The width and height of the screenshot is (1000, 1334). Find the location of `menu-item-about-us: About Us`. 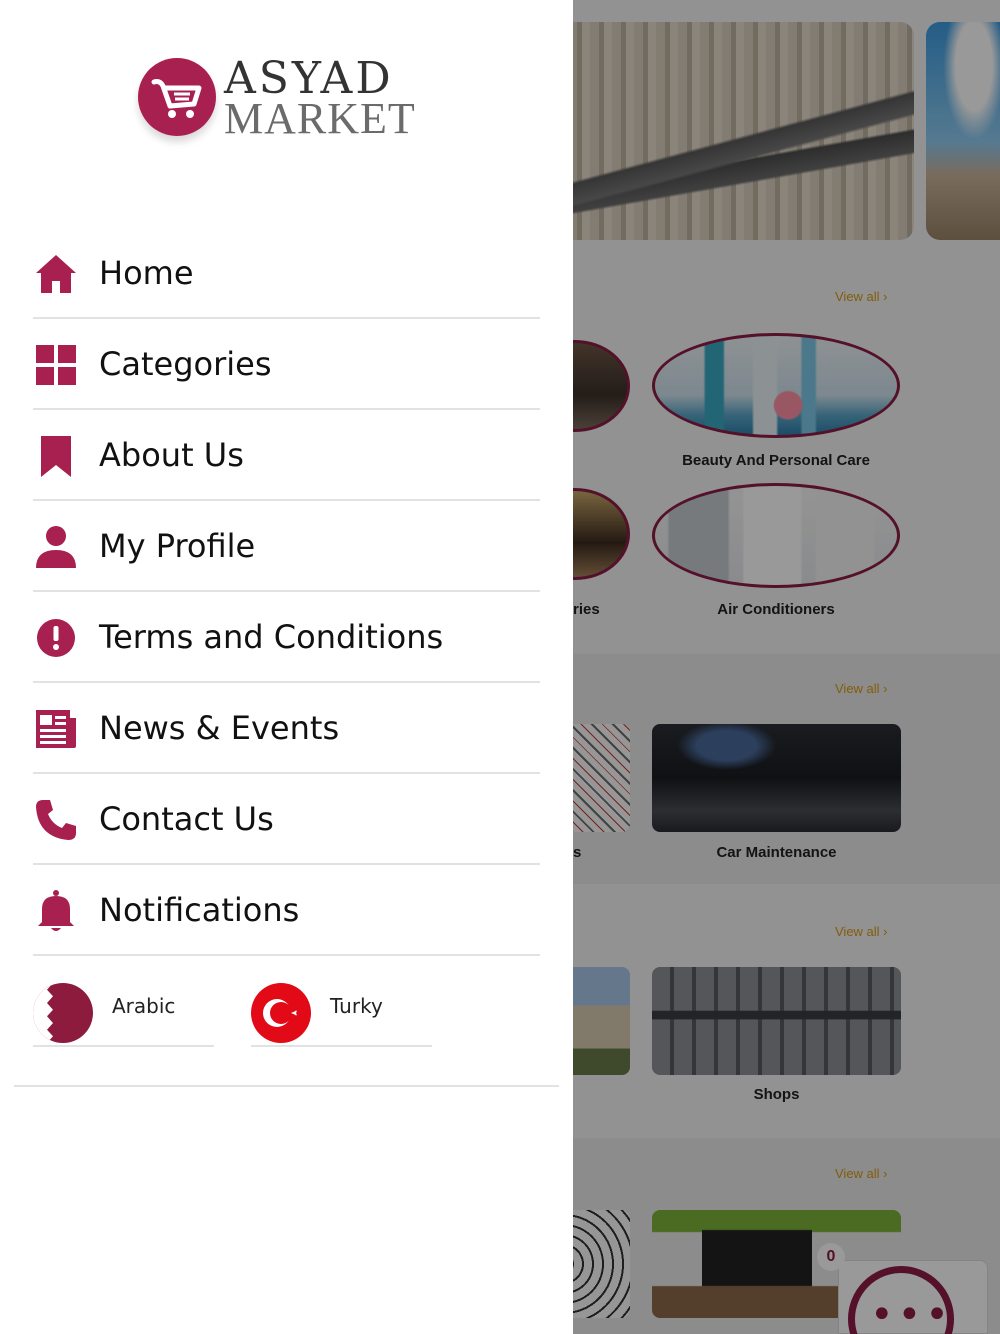

menu-item-about-us: About Us is located at coordinates (286, 456).